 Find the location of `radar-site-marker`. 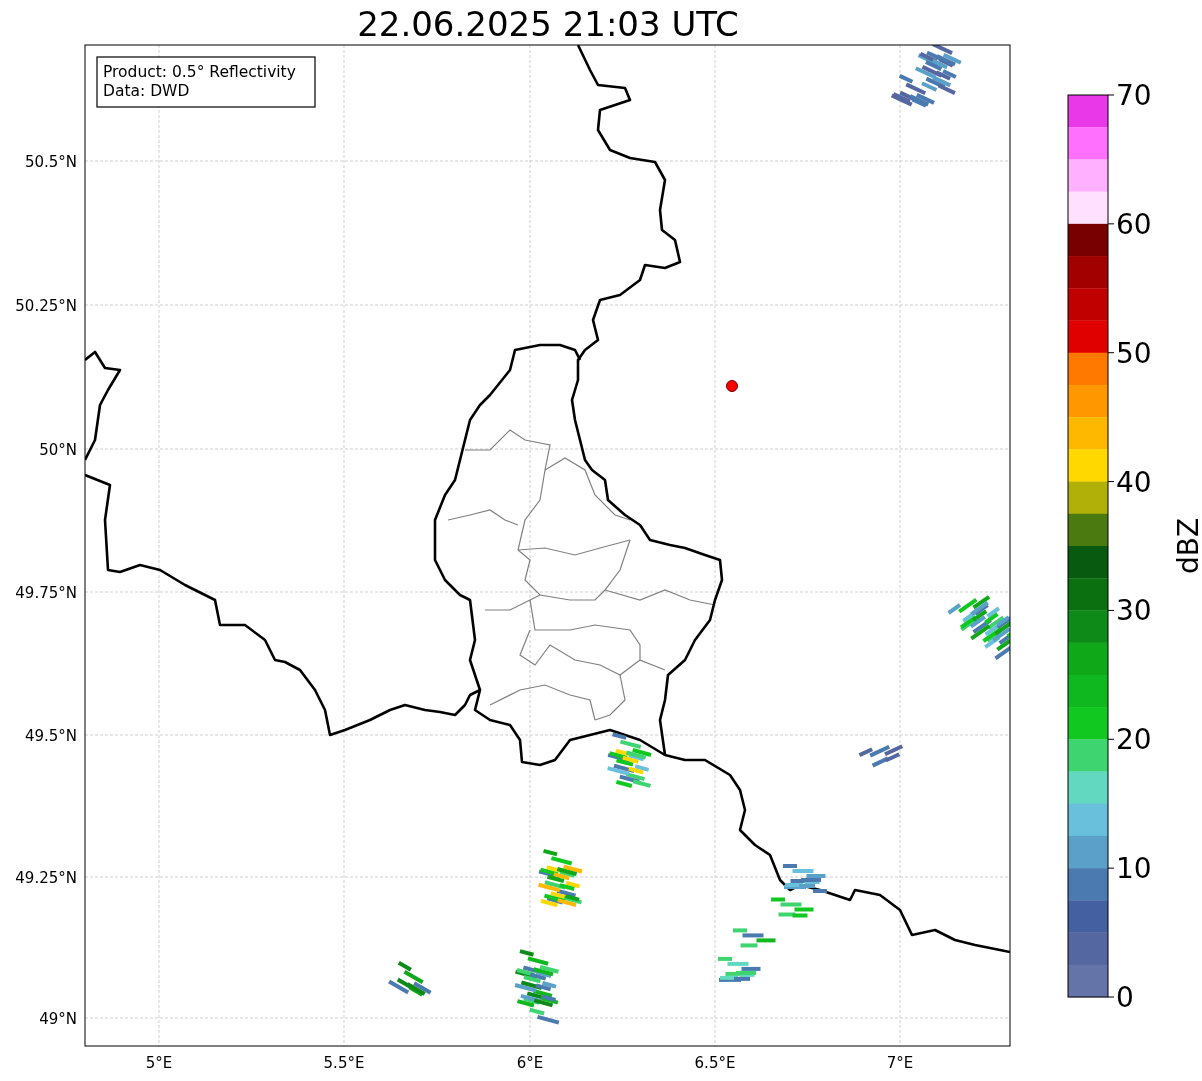

radar-site-marker is located at coordinates (732, 386).